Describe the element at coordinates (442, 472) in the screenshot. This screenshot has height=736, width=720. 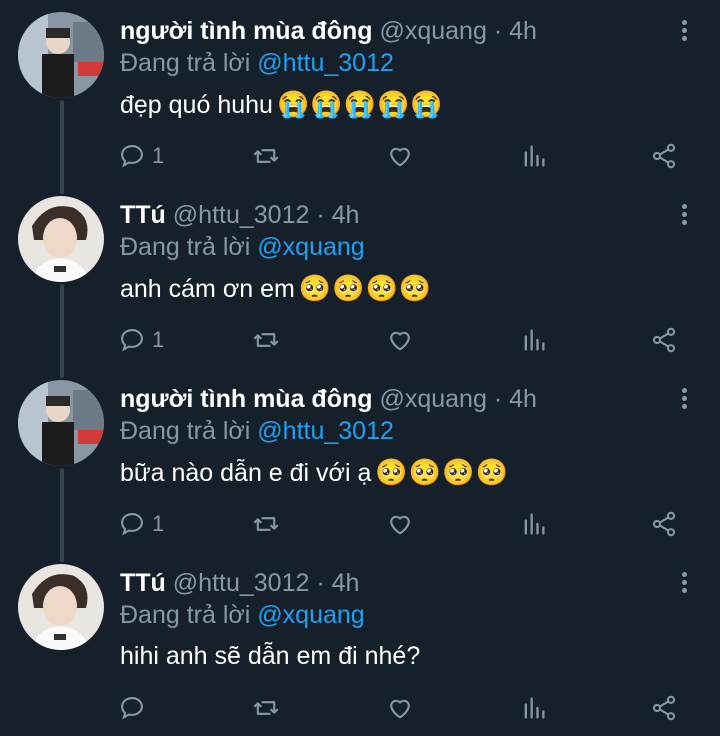
I see `emoji-group: 🥺🥺🥺🥺` at that location.